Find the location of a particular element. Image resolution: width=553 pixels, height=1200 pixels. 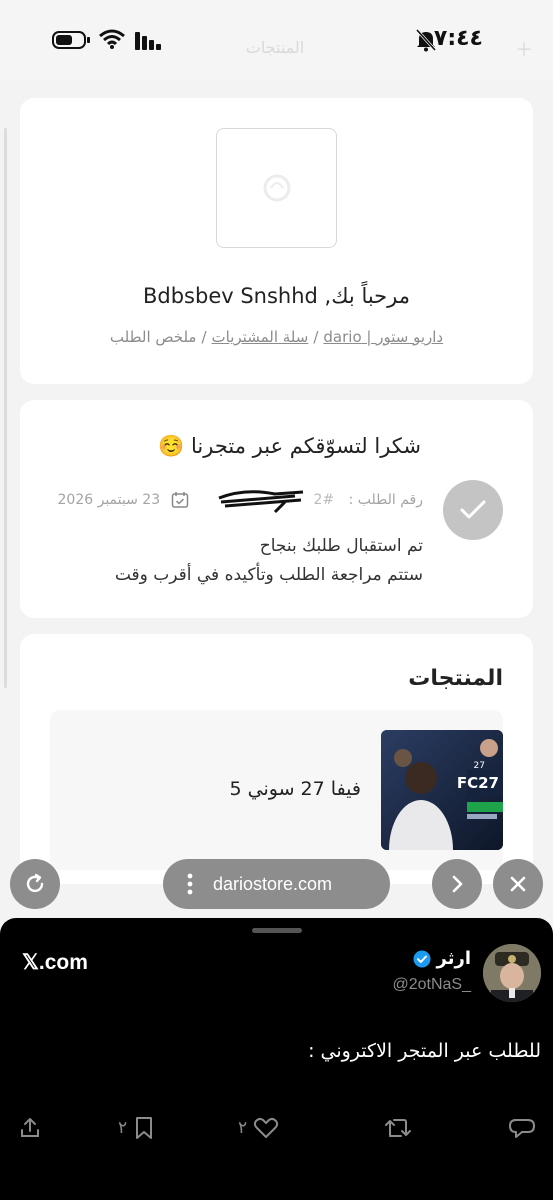

welcome-greeting: مرحباً بك, Bdbsbev Snshhd is located at coordinates (276, 296).